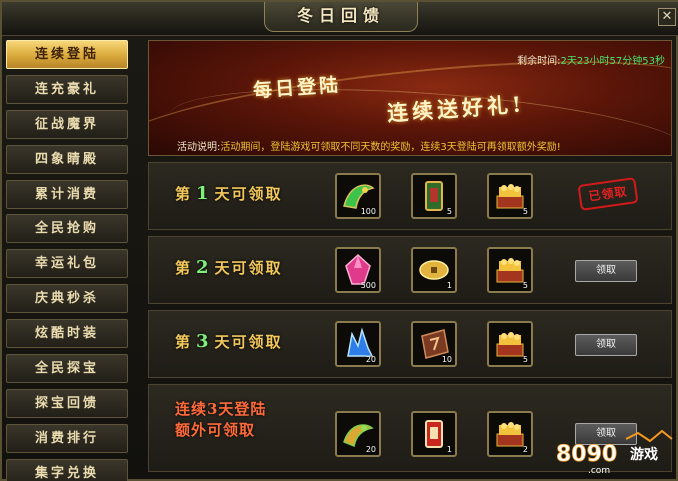 This screenshot has height=481, width=678. I want to click on reward-row-label: 第 1 天可领取, so click(229, 193).